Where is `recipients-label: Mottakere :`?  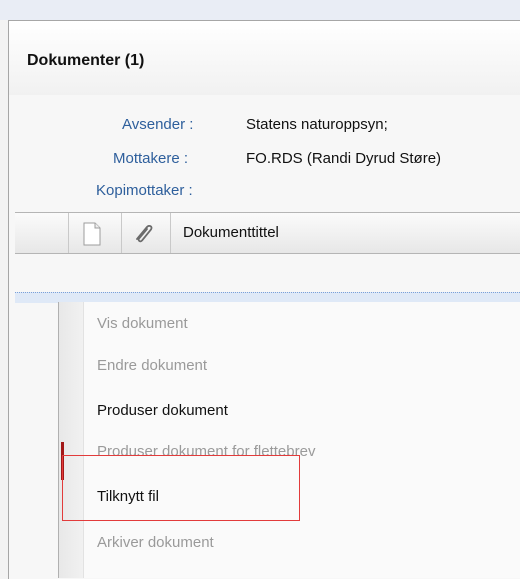
recipients-label: Mottakere : is located at coordinates (151, 158).